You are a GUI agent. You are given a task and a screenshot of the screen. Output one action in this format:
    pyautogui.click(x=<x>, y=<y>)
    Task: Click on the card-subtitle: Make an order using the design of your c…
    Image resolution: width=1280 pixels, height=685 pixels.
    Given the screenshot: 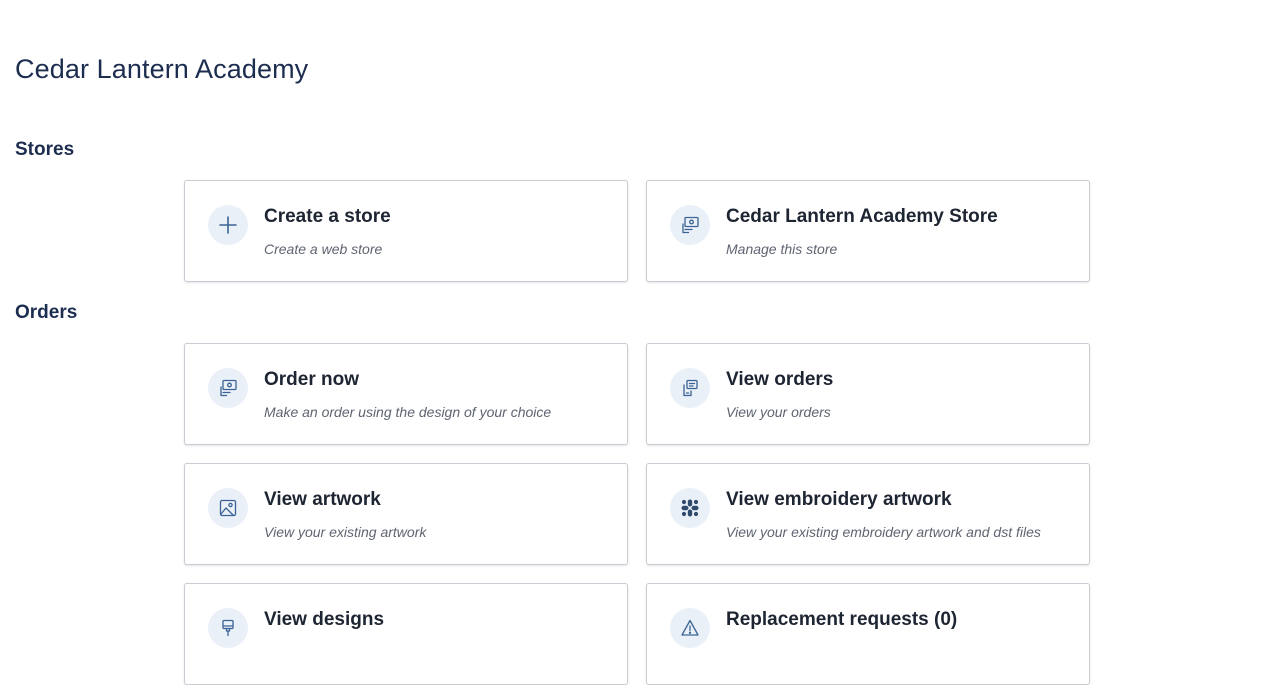 What is the action you would take?
    pyautogui.click(x=408, y=412)
    